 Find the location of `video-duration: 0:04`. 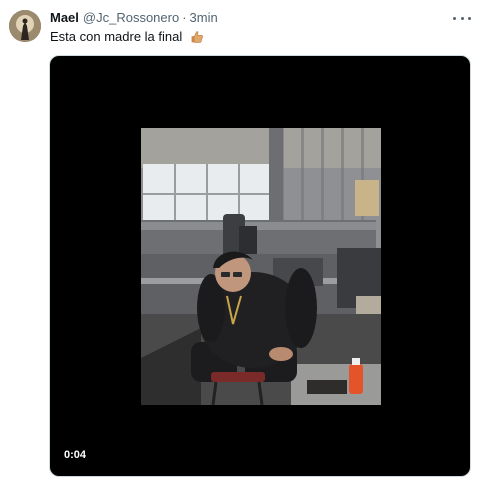

video-duration: 0:04 is located at coordinates (75, 455).